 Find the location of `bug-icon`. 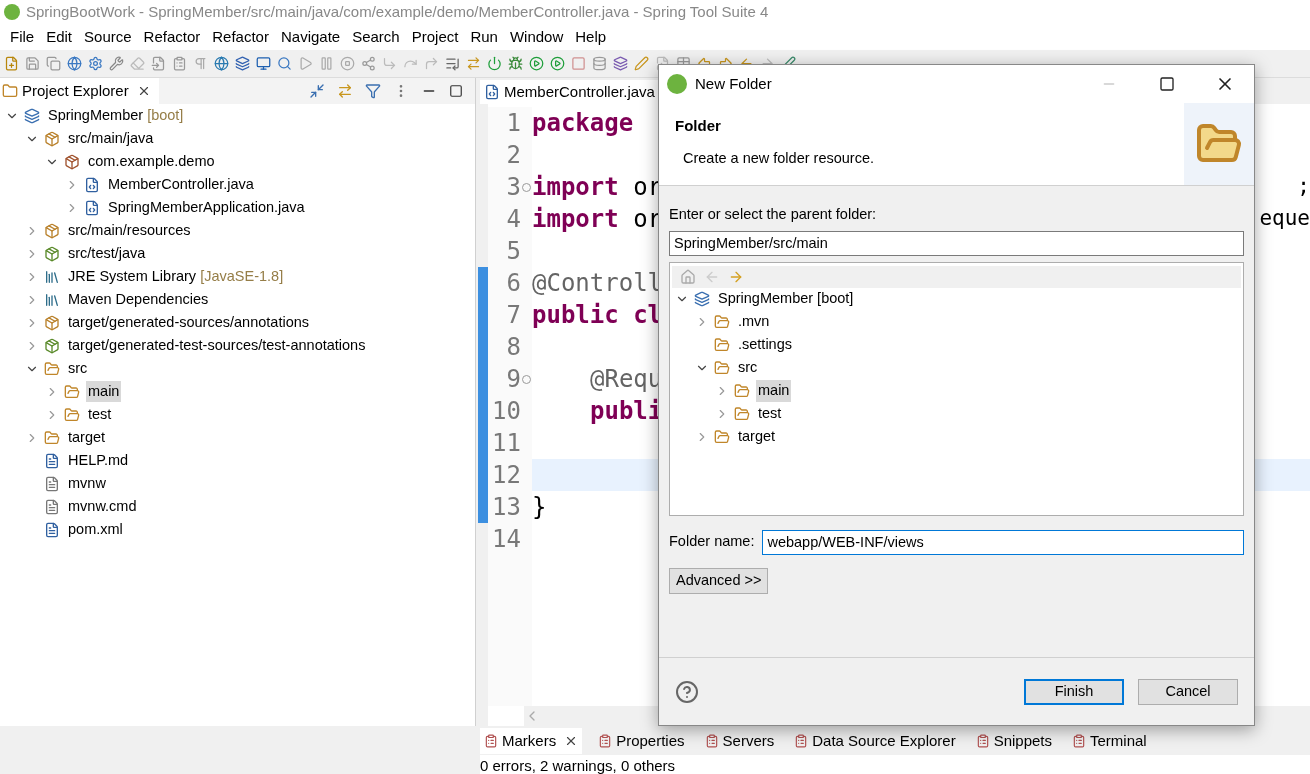

bug-icon is located at coordinates (515, 63).